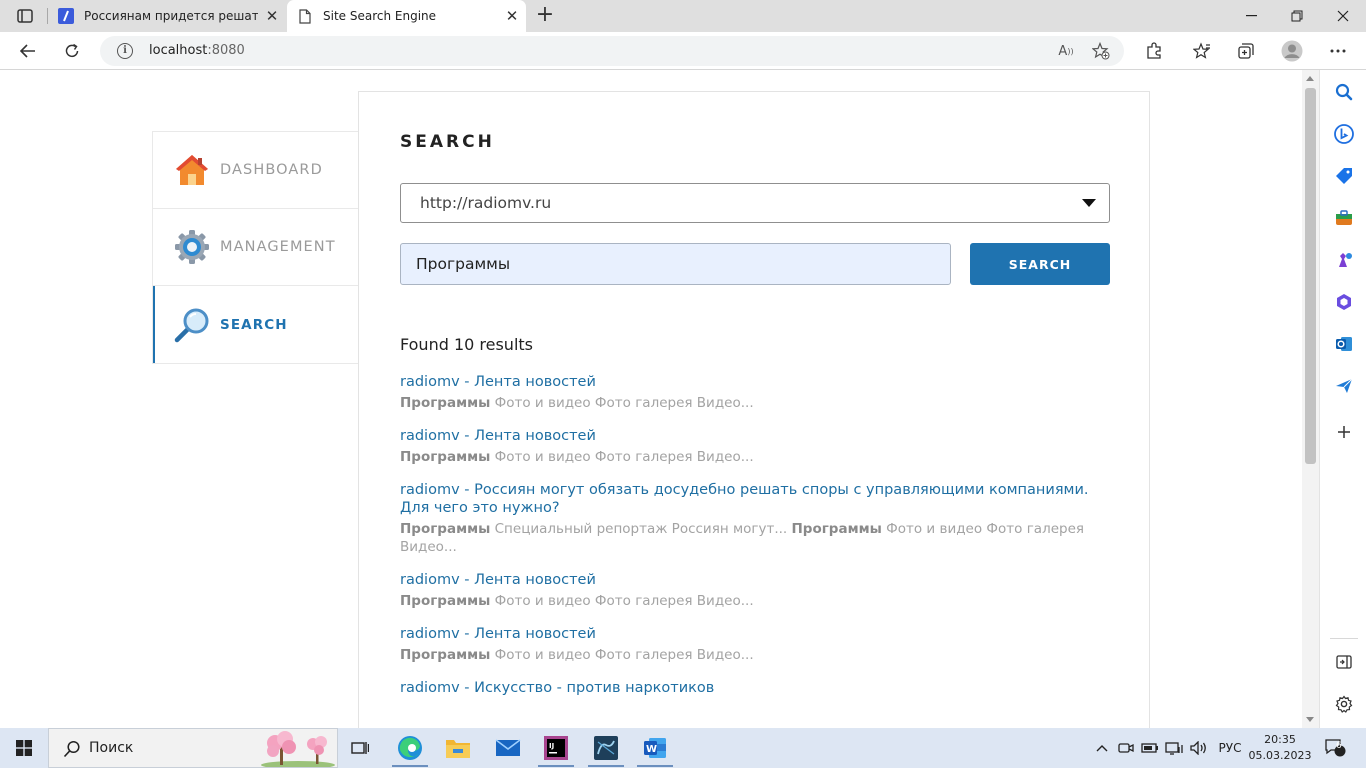  I want to click on result-title-link: radiomv - Искусство - против наркотиков, so click(750, 688).